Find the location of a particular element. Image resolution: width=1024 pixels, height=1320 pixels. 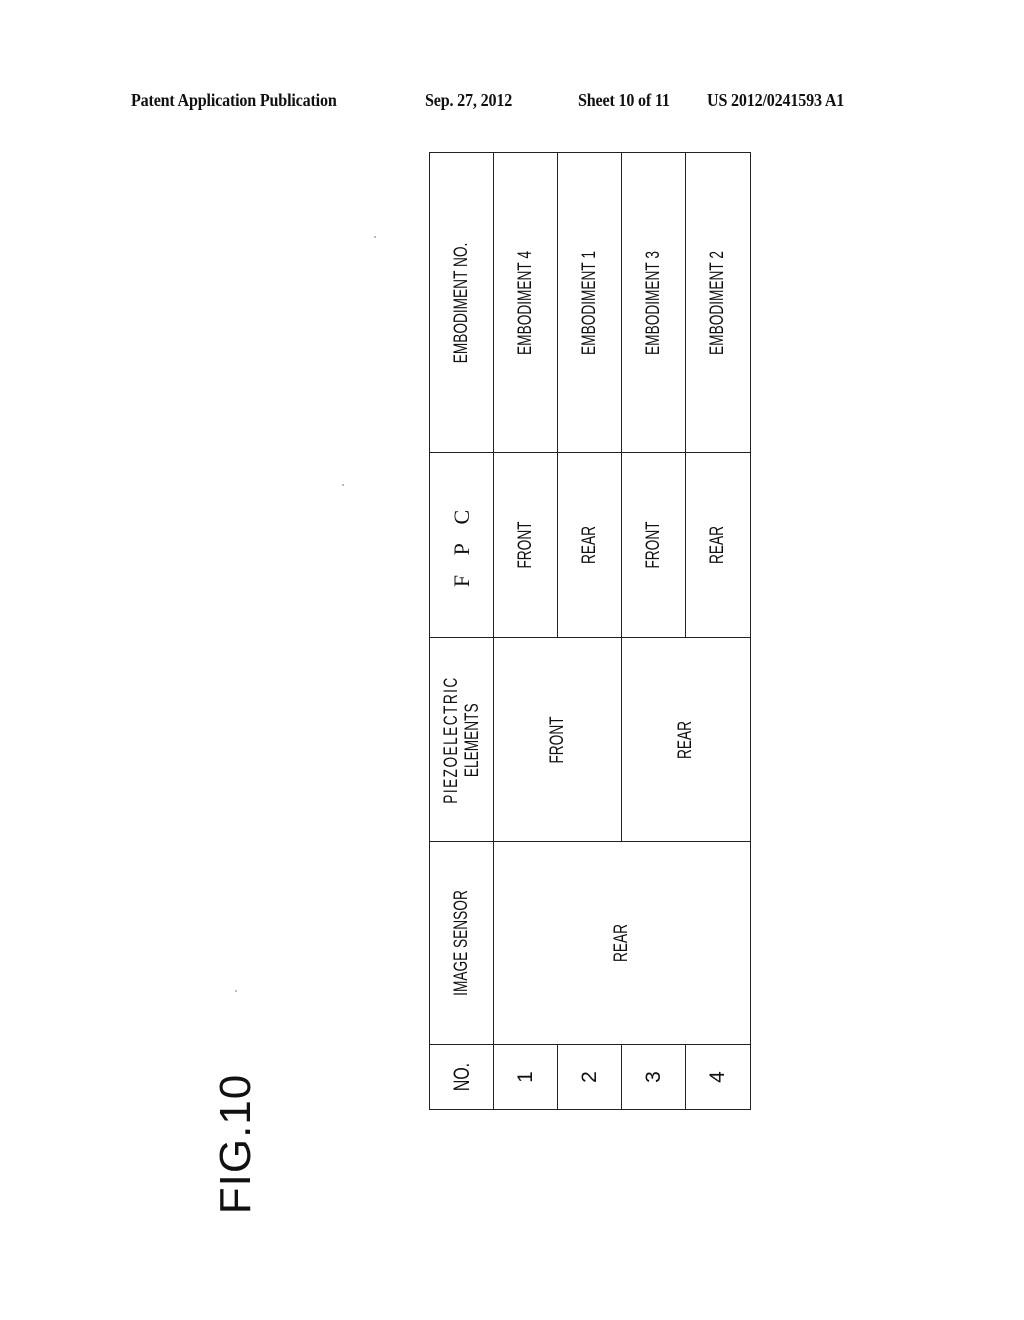

header-fpc: F P C is located at coordinates (461, 545).